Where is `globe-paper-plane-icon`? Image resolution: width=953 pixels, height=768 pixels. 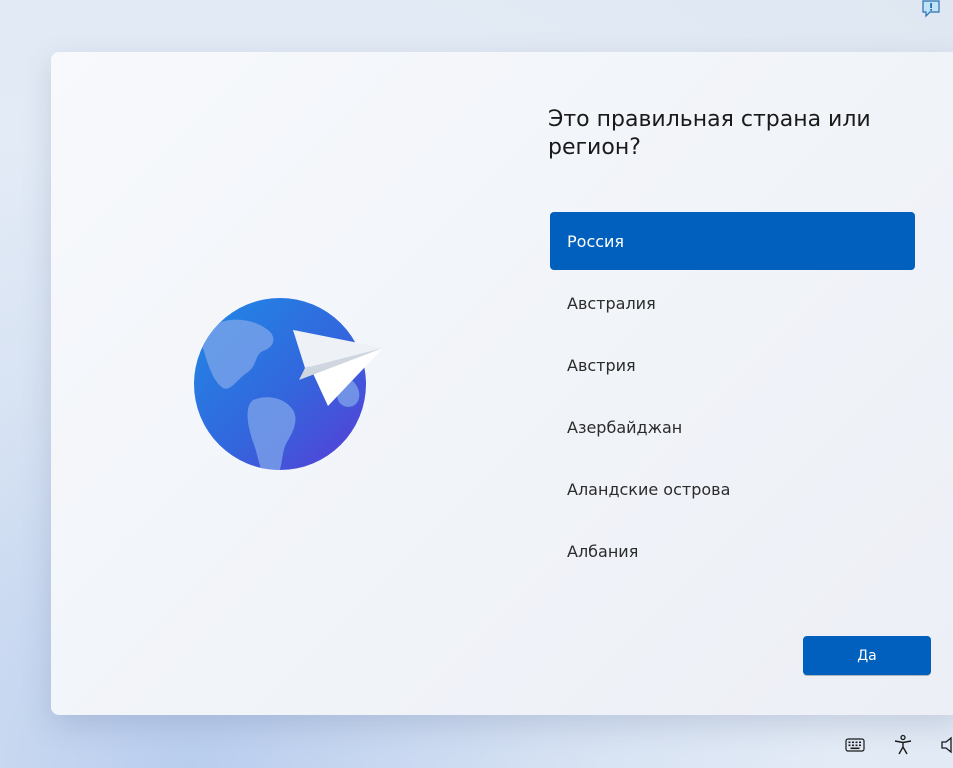 globe-paper-plane-icon is located at coordinates (293, 386).